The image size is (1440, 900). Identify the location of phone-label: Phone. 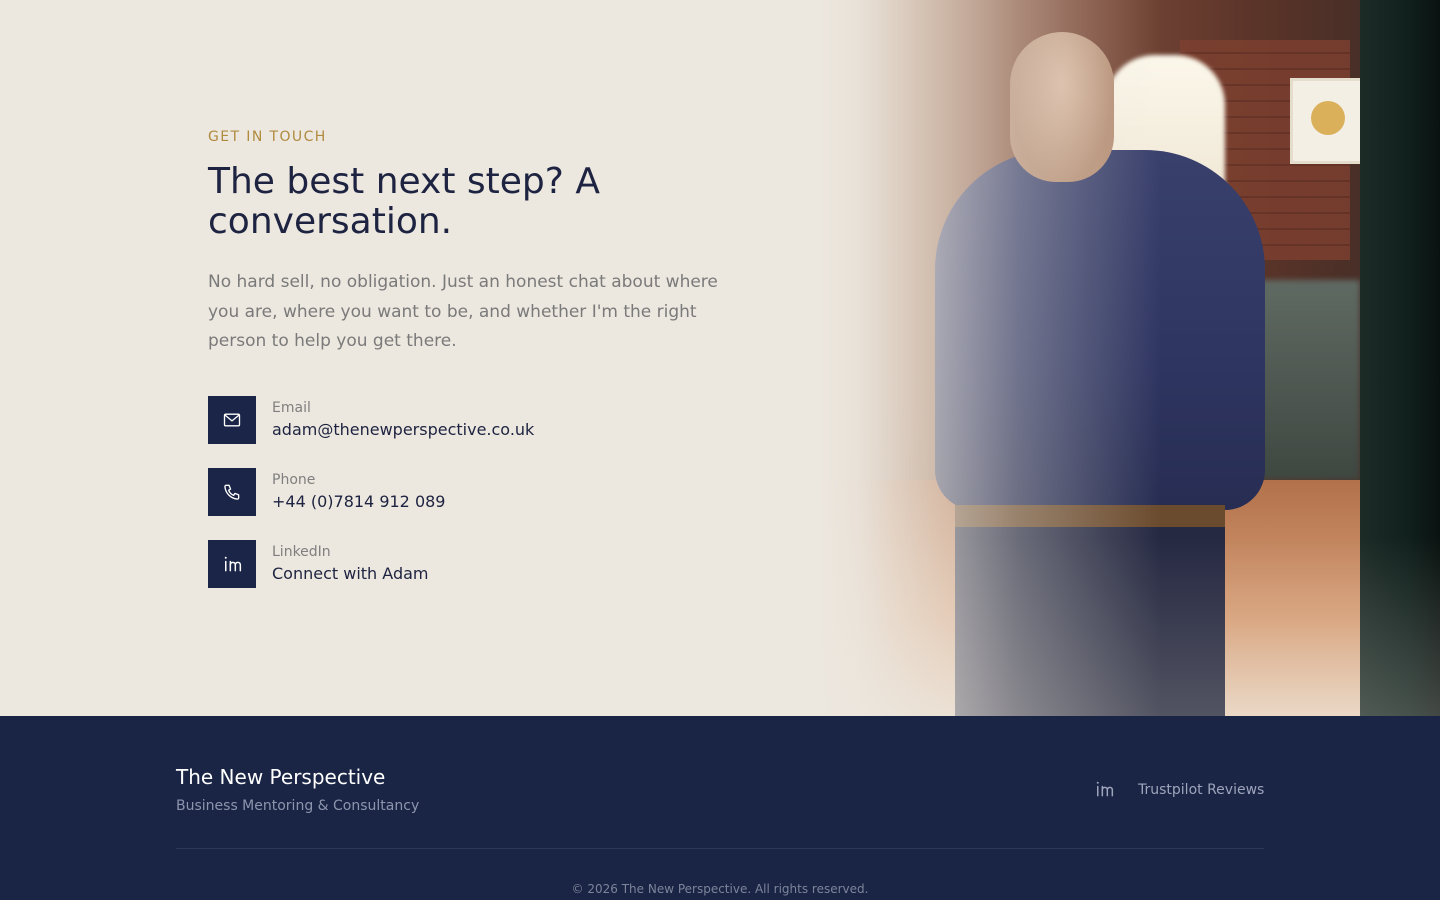
(294, 480).